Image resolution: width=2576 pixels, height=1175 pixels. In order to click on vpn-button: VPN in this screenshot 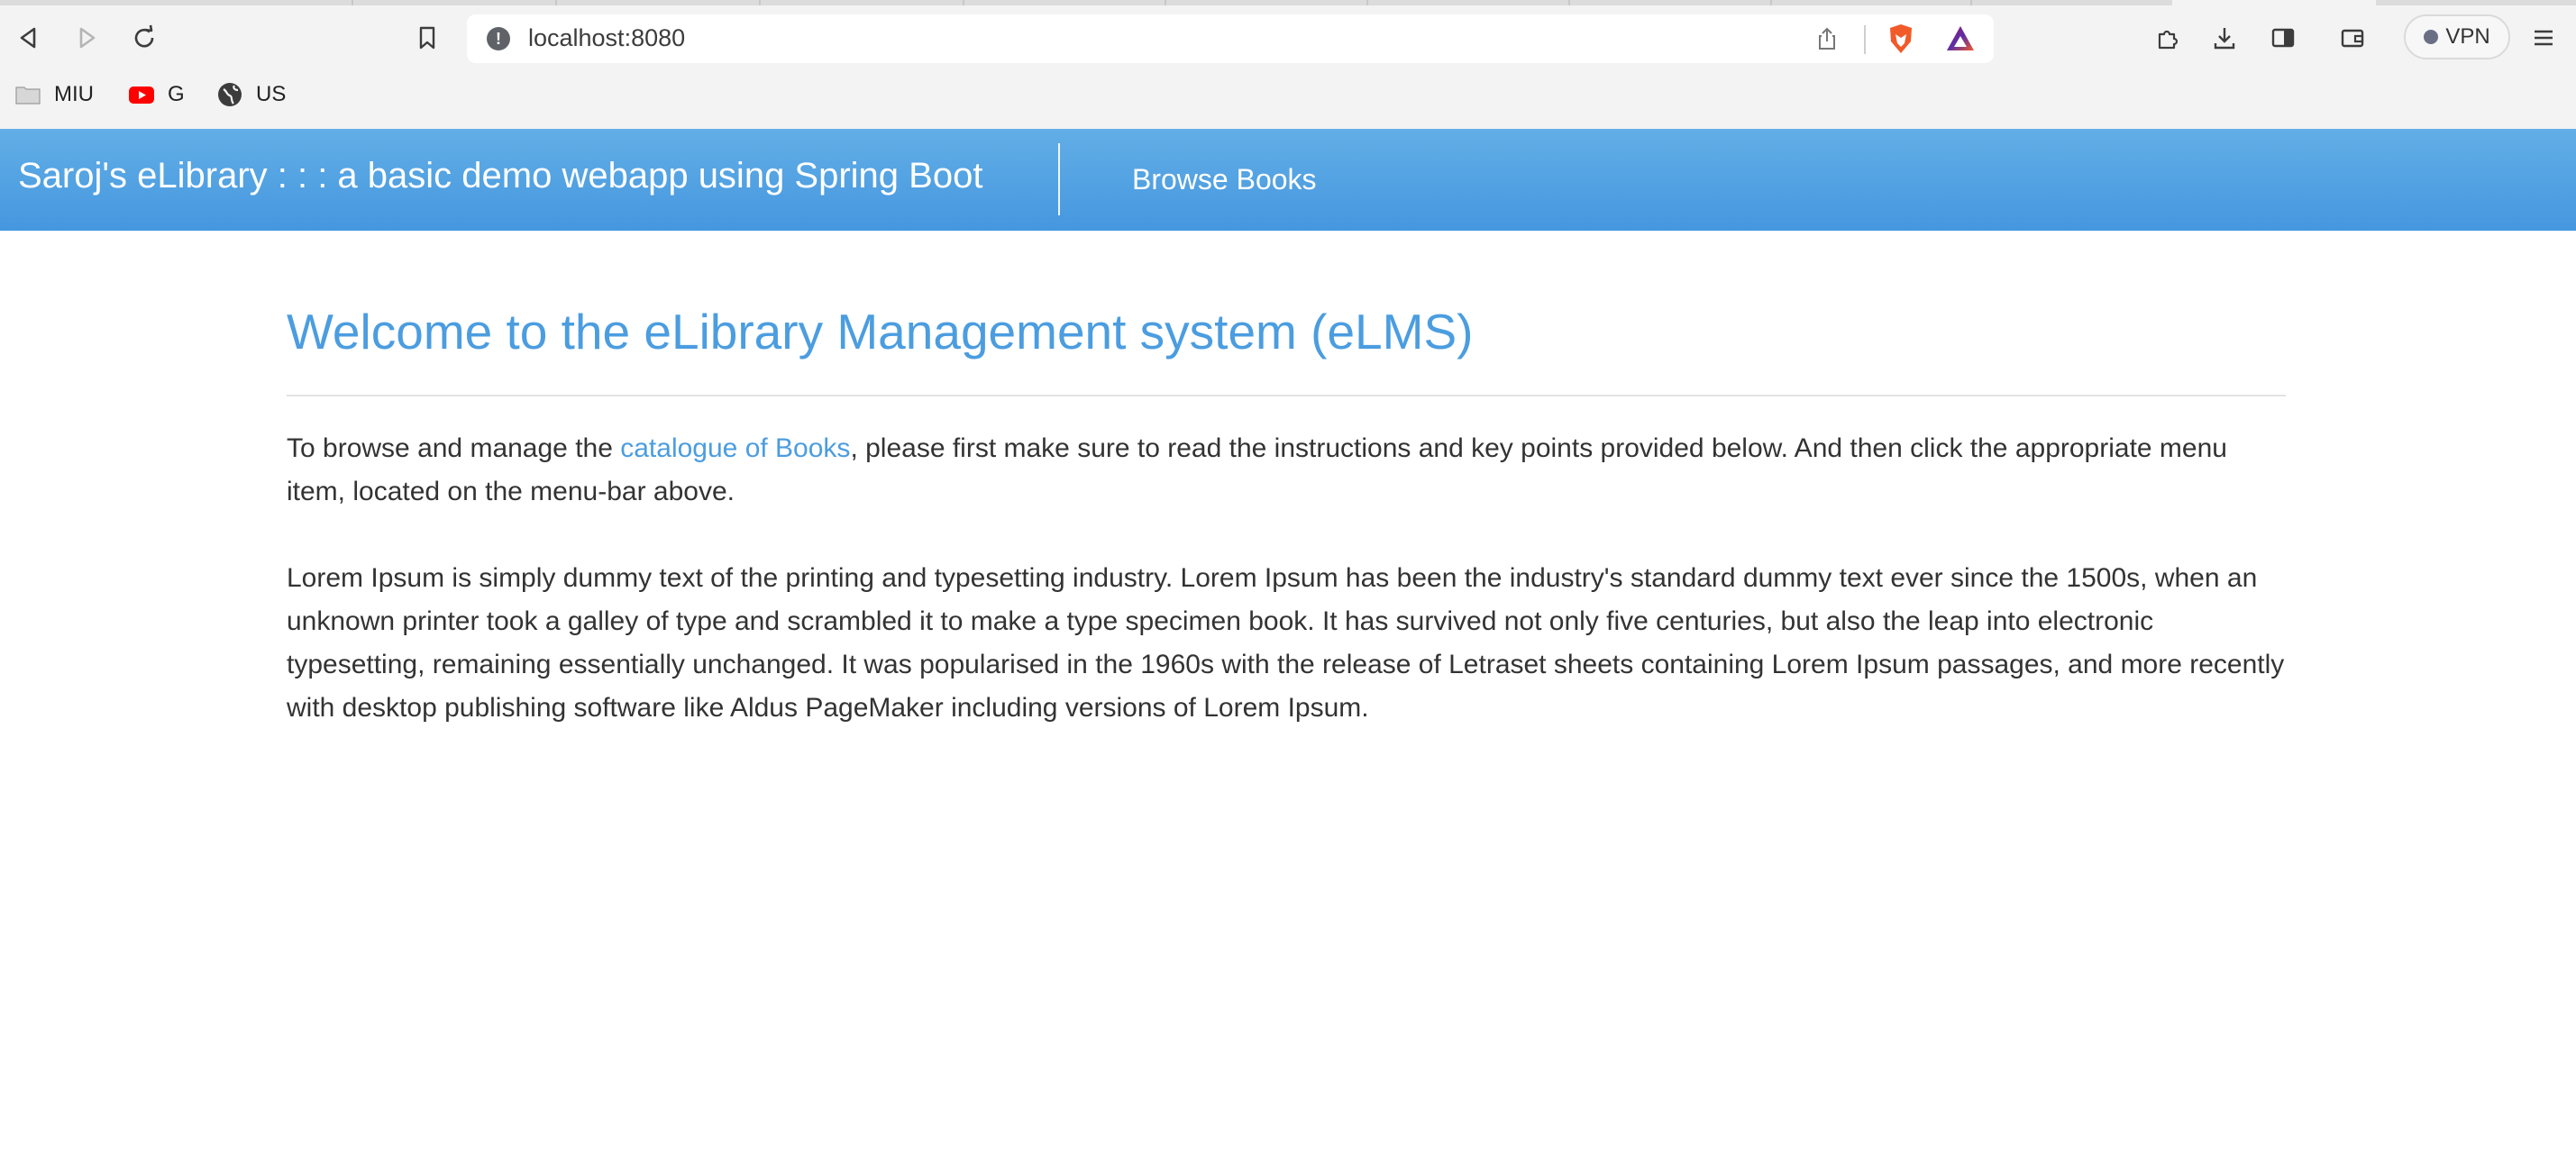, I will do `click(2457, 36)`.